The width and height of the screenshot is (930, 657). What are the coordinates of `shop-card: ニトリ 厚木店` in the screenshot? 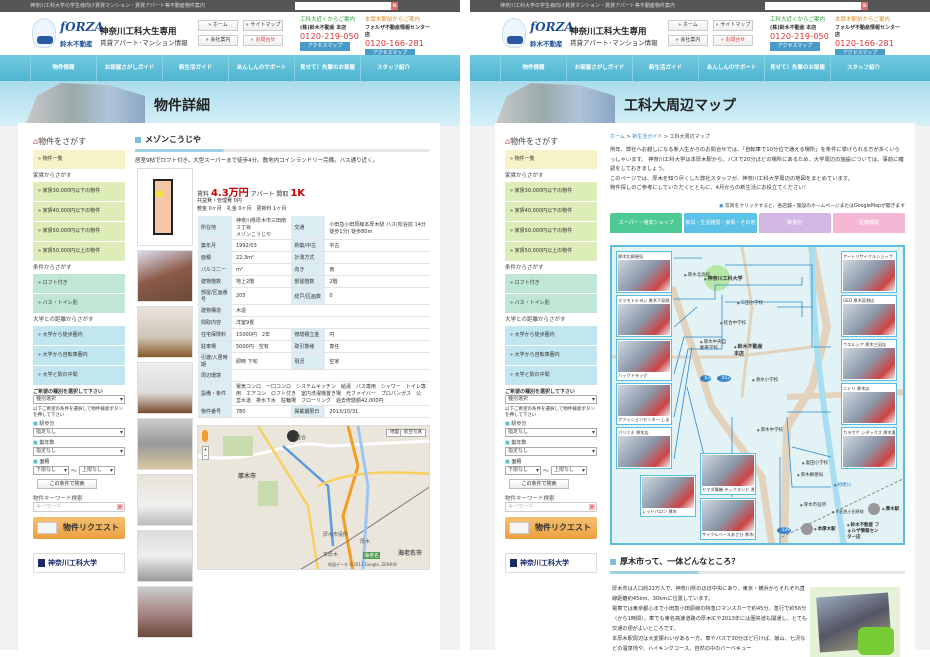 It's located at (869, 404).